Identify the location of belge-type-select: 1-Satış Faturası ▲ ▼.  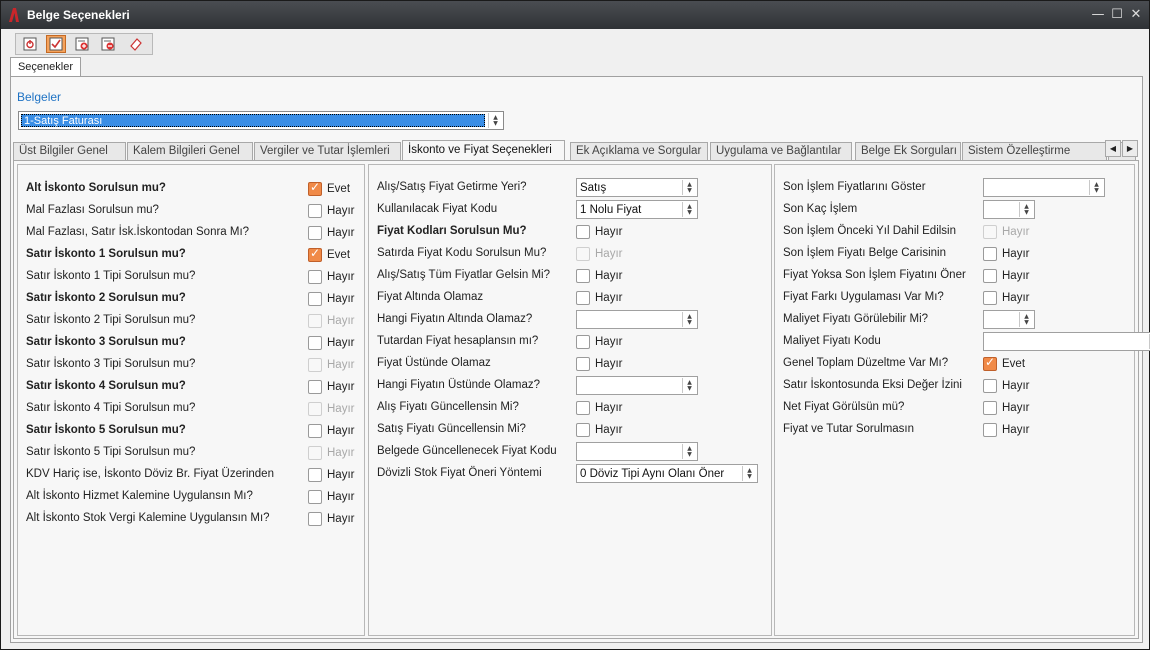
(261, 120).